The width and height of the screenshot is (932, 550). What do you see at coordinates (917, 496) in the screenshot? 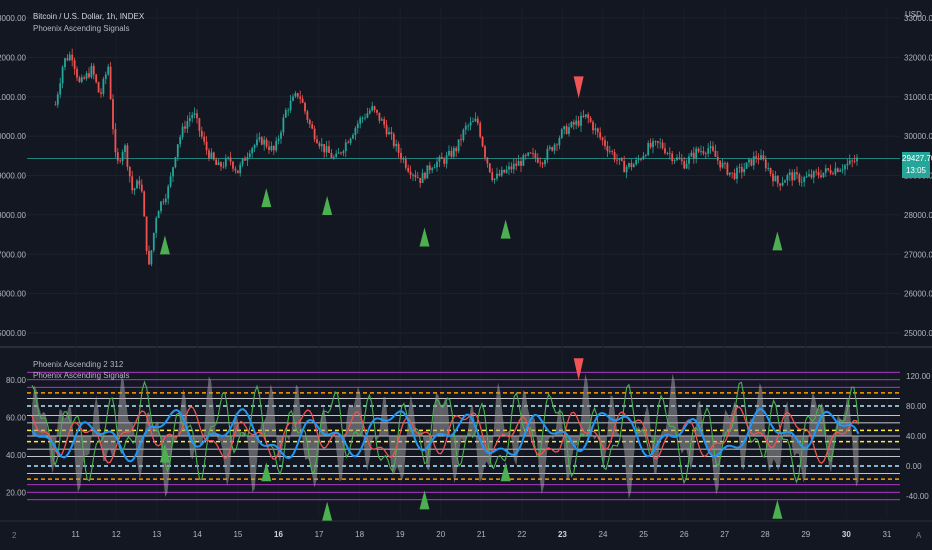
I see `osc-tick-label-right: -40.00` at bounding box center [917, 496].